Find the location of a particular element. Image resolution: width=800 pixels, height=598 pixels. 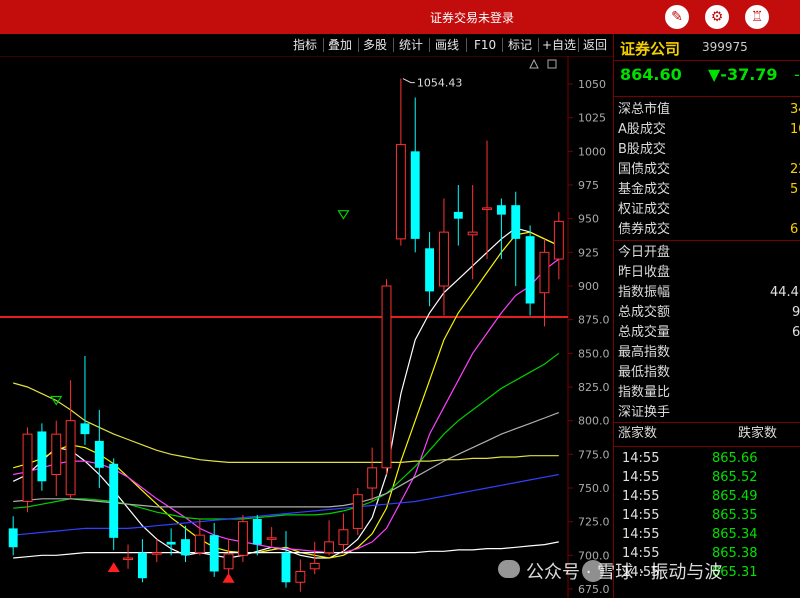

toolbar-f10-button: F10 is located at coordinates (485, 45).